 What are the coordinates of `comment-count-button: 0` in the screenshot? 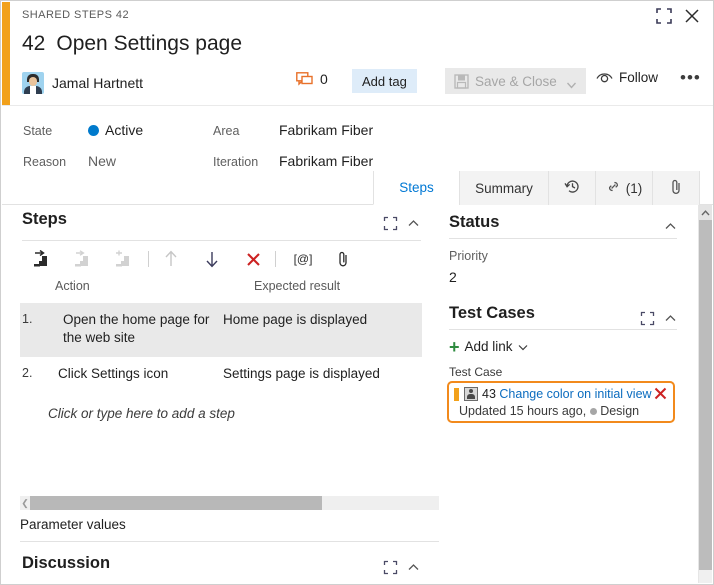 It's located at (312, 79).